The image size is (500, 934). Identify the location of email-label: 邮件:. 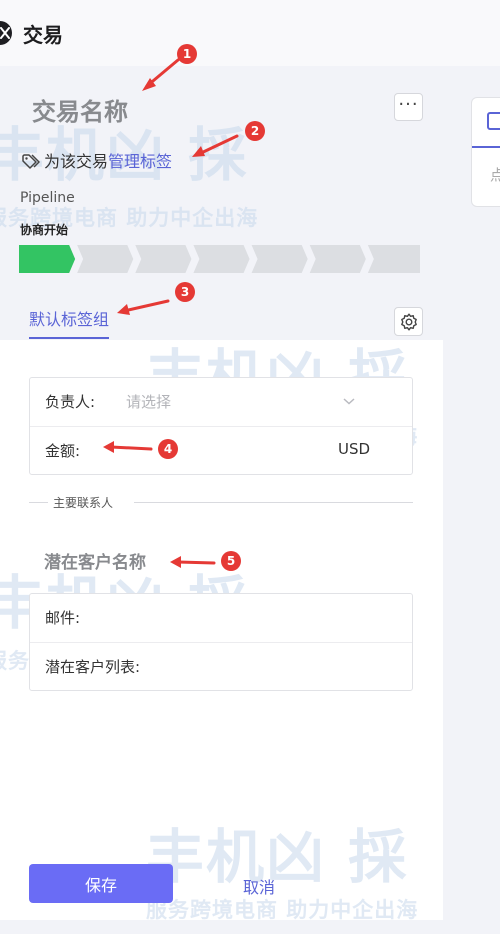
(63, 618).